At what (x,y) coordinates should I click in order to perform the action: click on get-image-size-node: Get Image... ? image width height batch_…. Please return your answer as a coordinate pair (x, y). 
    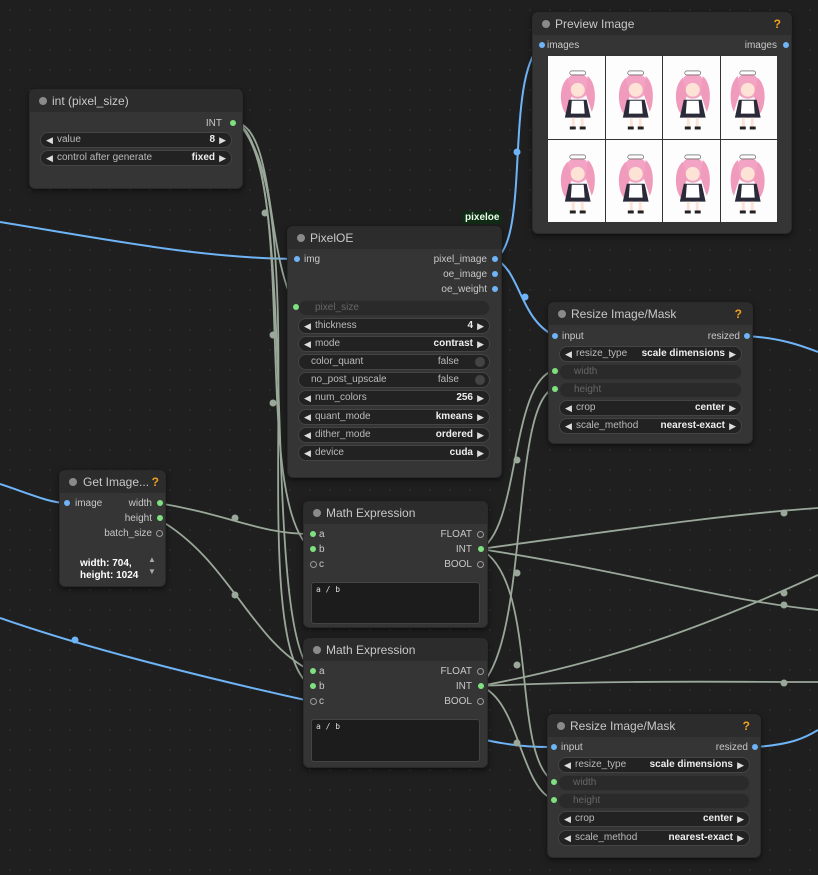
    Looking at the image, I should click on (112, 528).